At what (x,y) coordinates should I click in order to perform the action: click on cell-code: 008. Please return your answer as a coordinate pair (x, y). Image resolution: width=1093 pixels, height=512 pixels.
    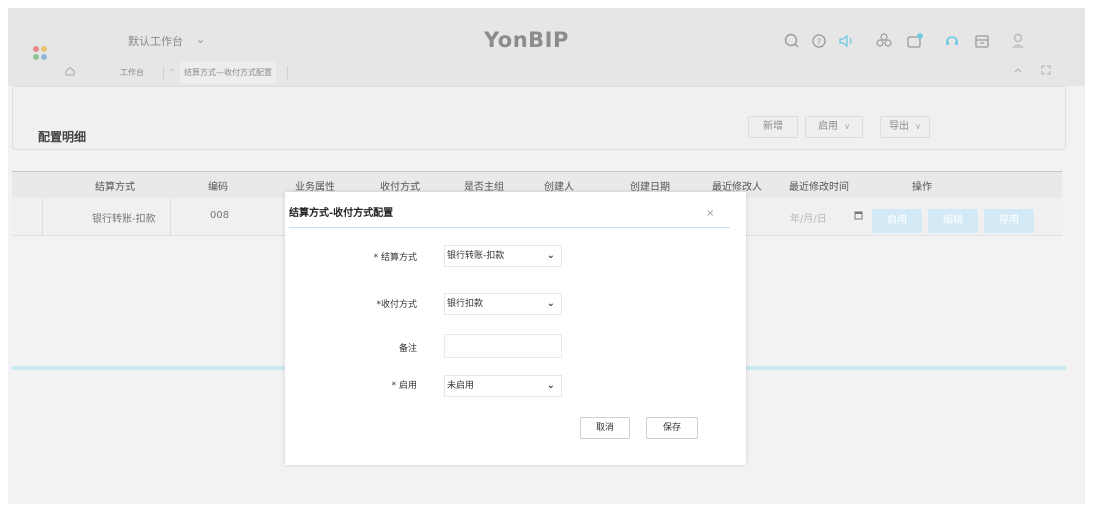
    Looking at the image, I should click on (220, 215).